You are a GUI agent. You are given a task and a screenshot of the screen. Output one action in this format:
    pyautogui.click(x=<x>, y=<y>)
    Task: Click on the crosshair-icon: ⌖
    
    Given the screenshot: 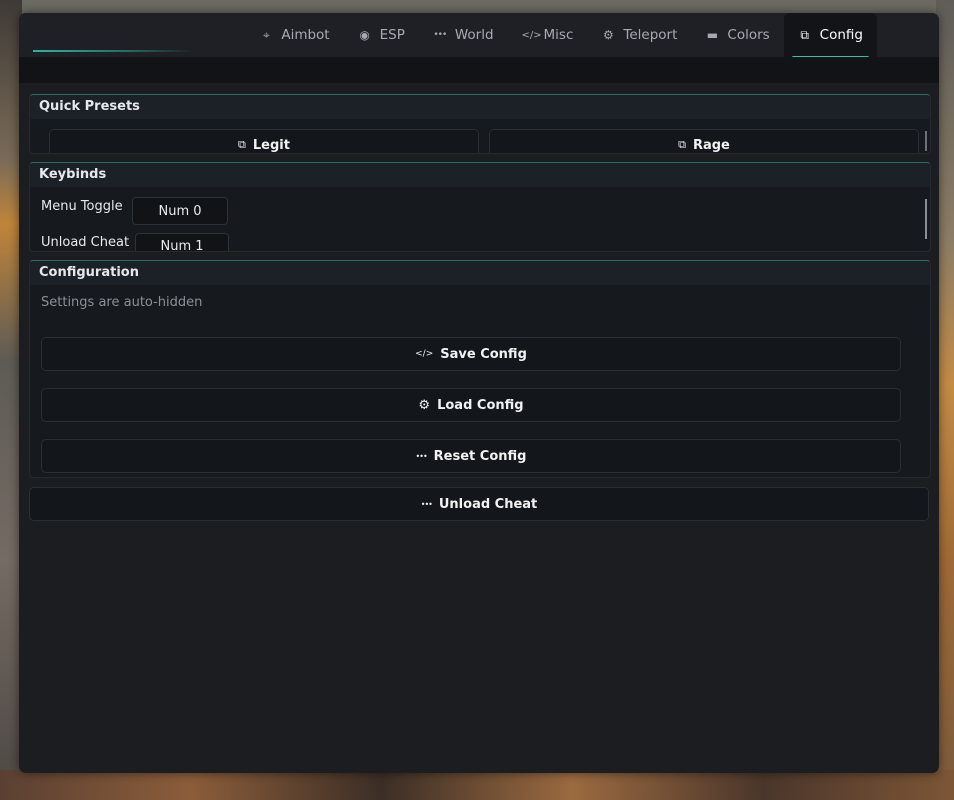 What is the action you would take?
    pyautogui.click(x=266, y=34)
    